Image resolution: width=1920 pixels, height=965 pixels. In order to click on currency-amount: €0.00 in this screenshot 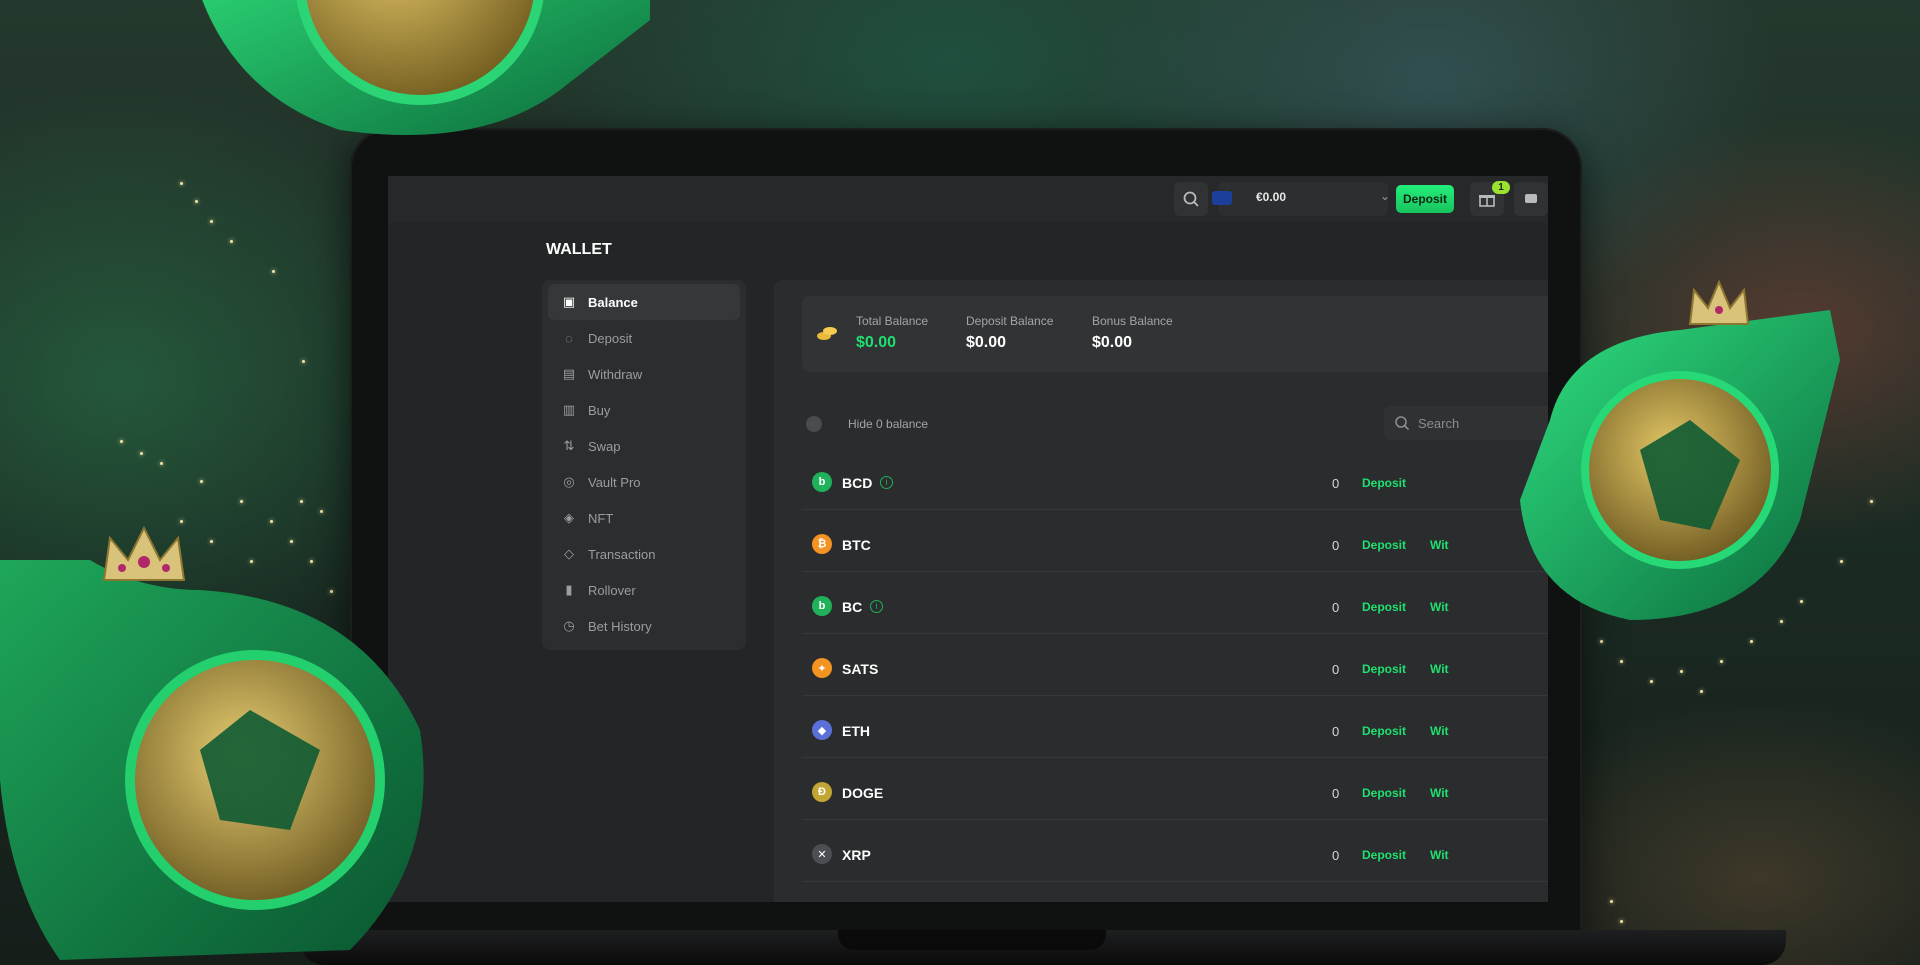, I will do `click(1271, 197)`.